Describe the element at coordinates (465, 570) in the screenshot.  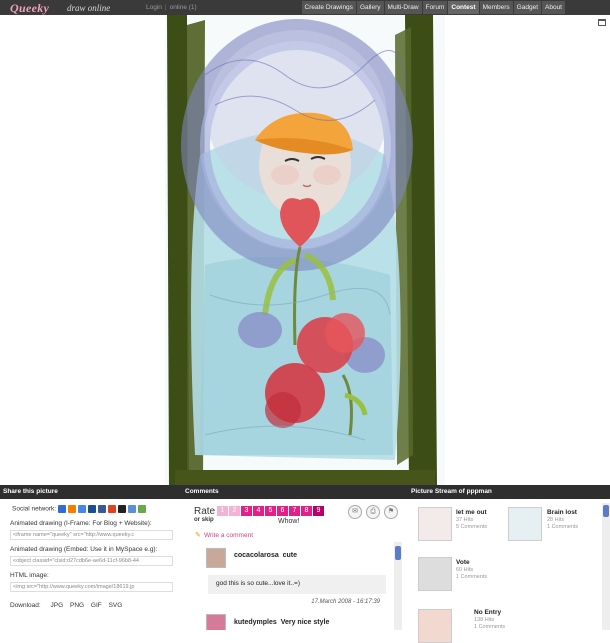
I see `stream-hits: 60 Hits` at that location.